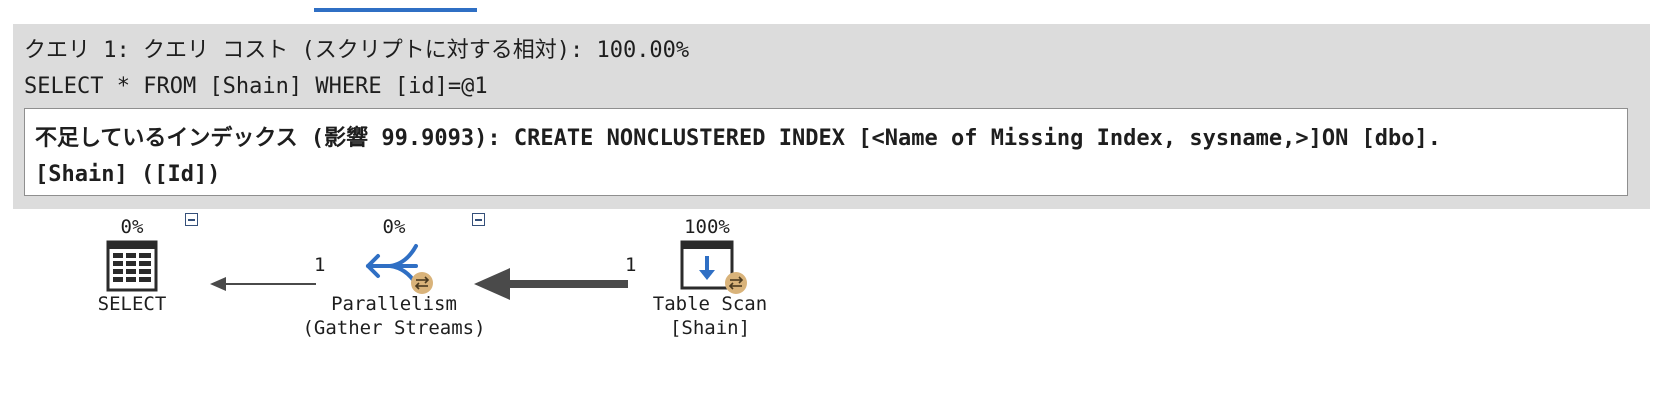  What do you see at coordinates (320, 265) in the screenshot?
I see `edge-row-count: 1` at bounding box center [320, 265].